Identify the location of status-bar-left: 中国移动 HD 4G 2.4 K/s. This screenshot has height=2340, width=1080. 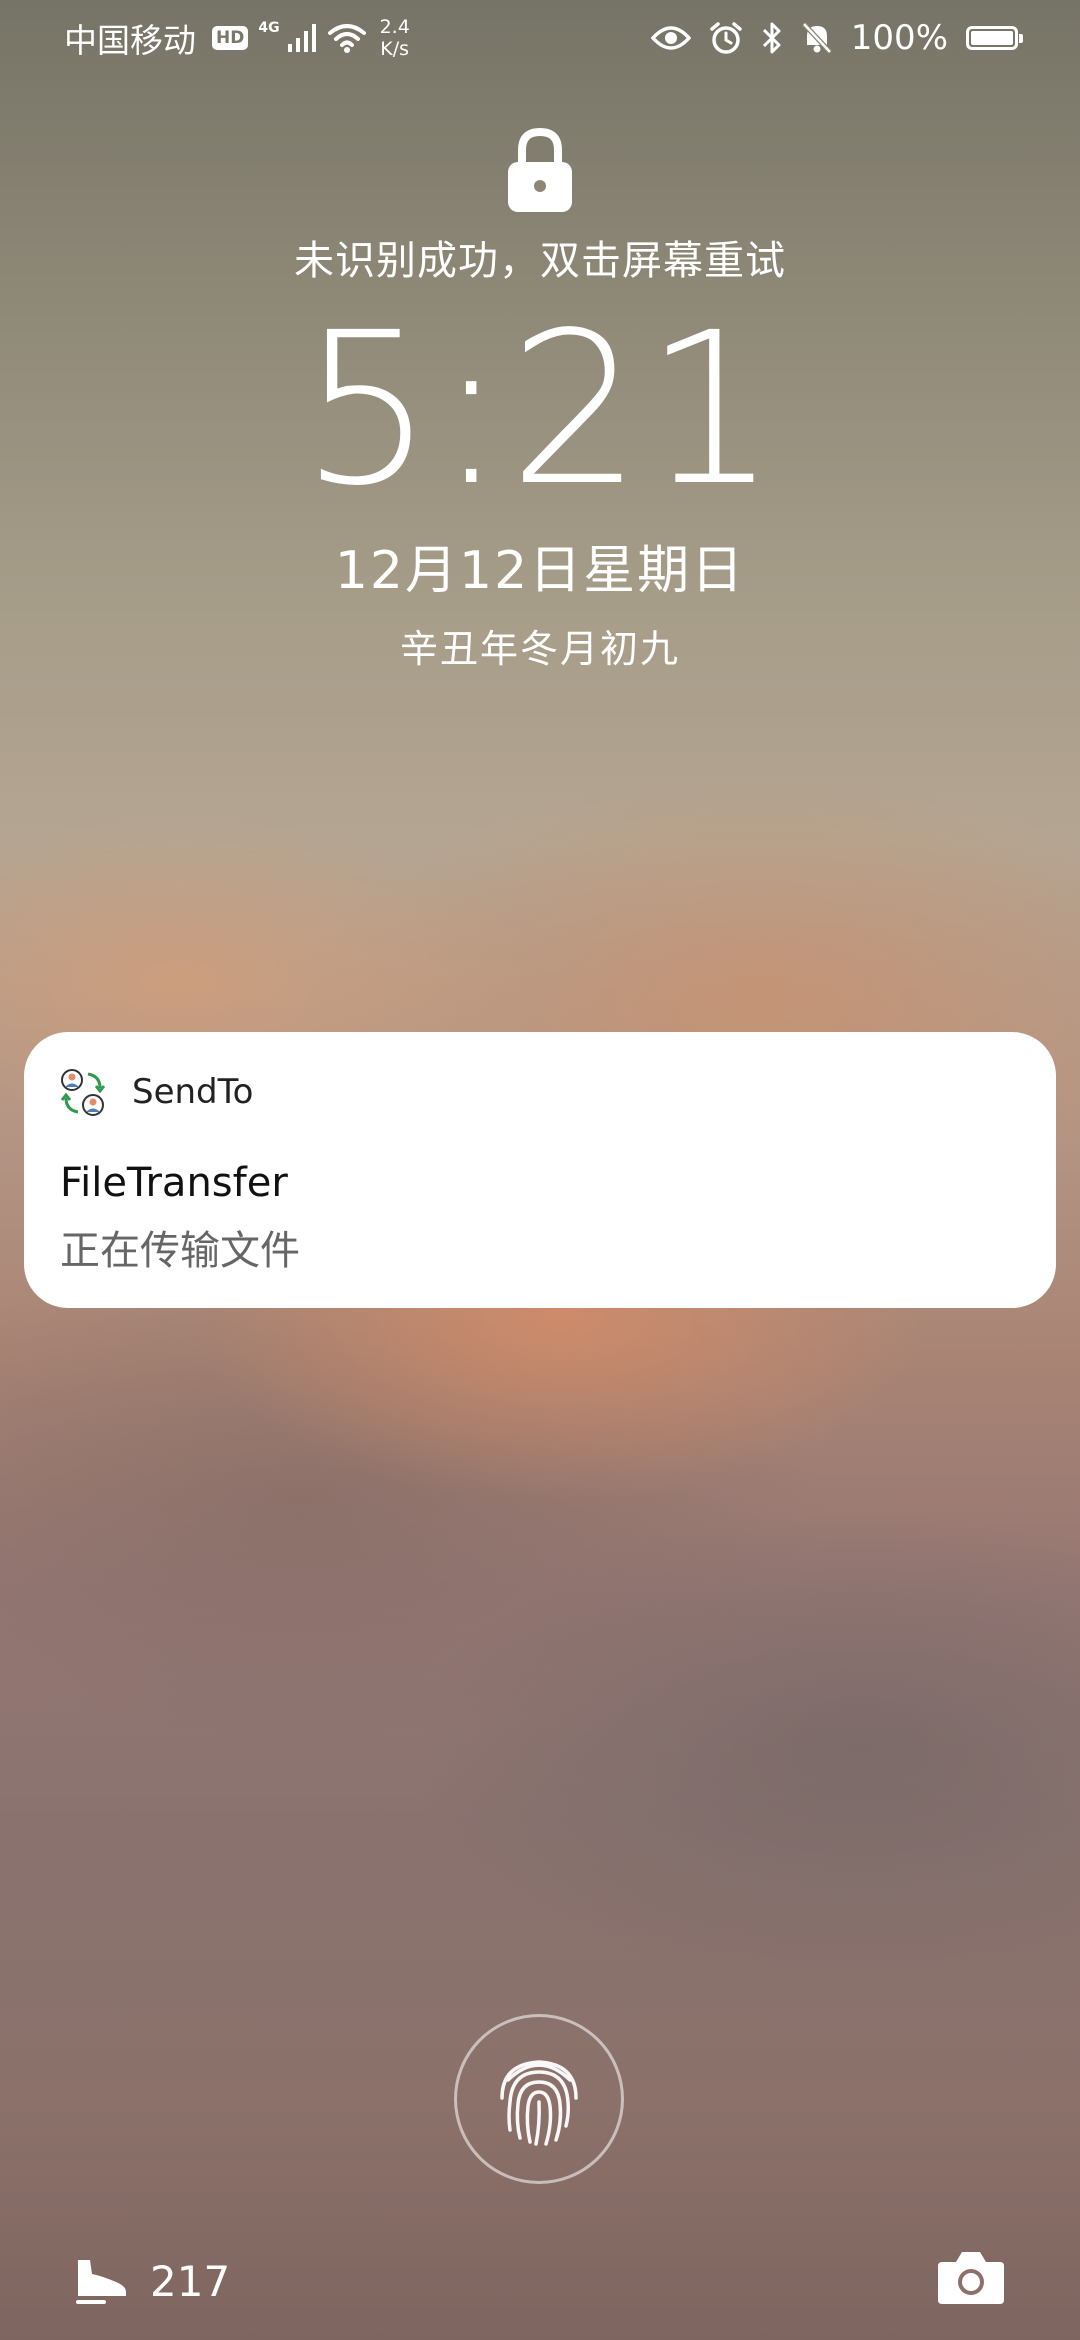
(237, 38).